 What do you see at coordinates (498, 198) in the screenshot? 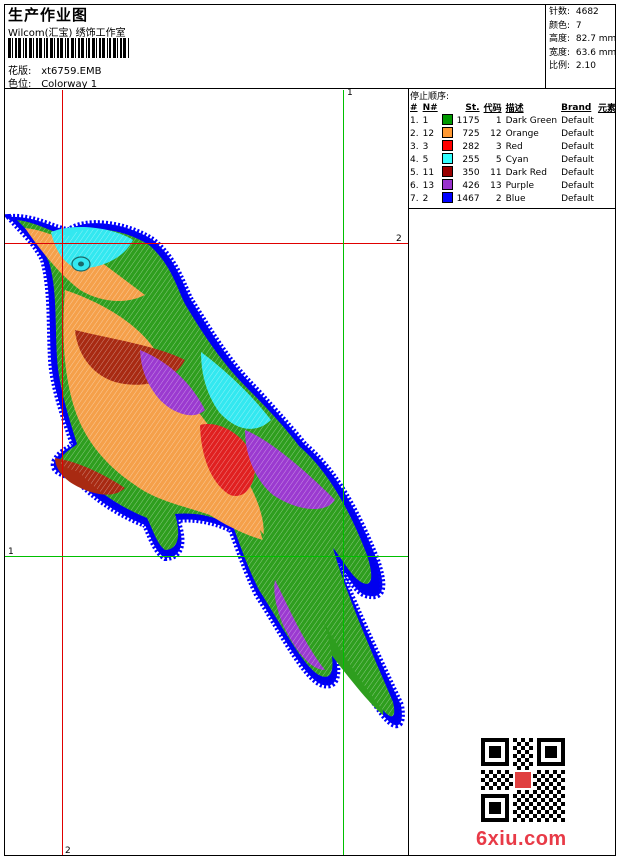
I see `row-code: 2` at bounding box center [498, 198].